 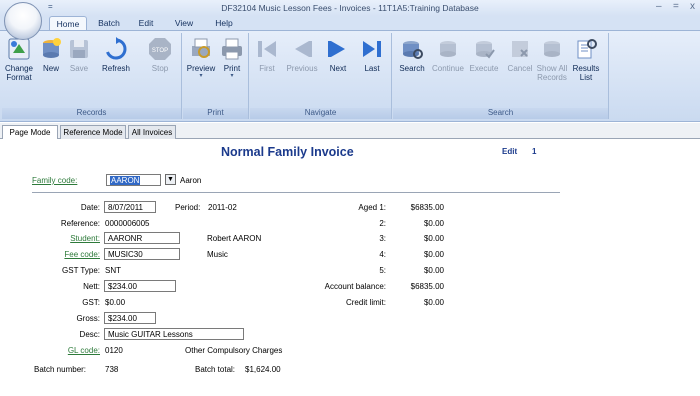 I want to click on show-all-records-button: Show All Records, so click(x=552, y=70).